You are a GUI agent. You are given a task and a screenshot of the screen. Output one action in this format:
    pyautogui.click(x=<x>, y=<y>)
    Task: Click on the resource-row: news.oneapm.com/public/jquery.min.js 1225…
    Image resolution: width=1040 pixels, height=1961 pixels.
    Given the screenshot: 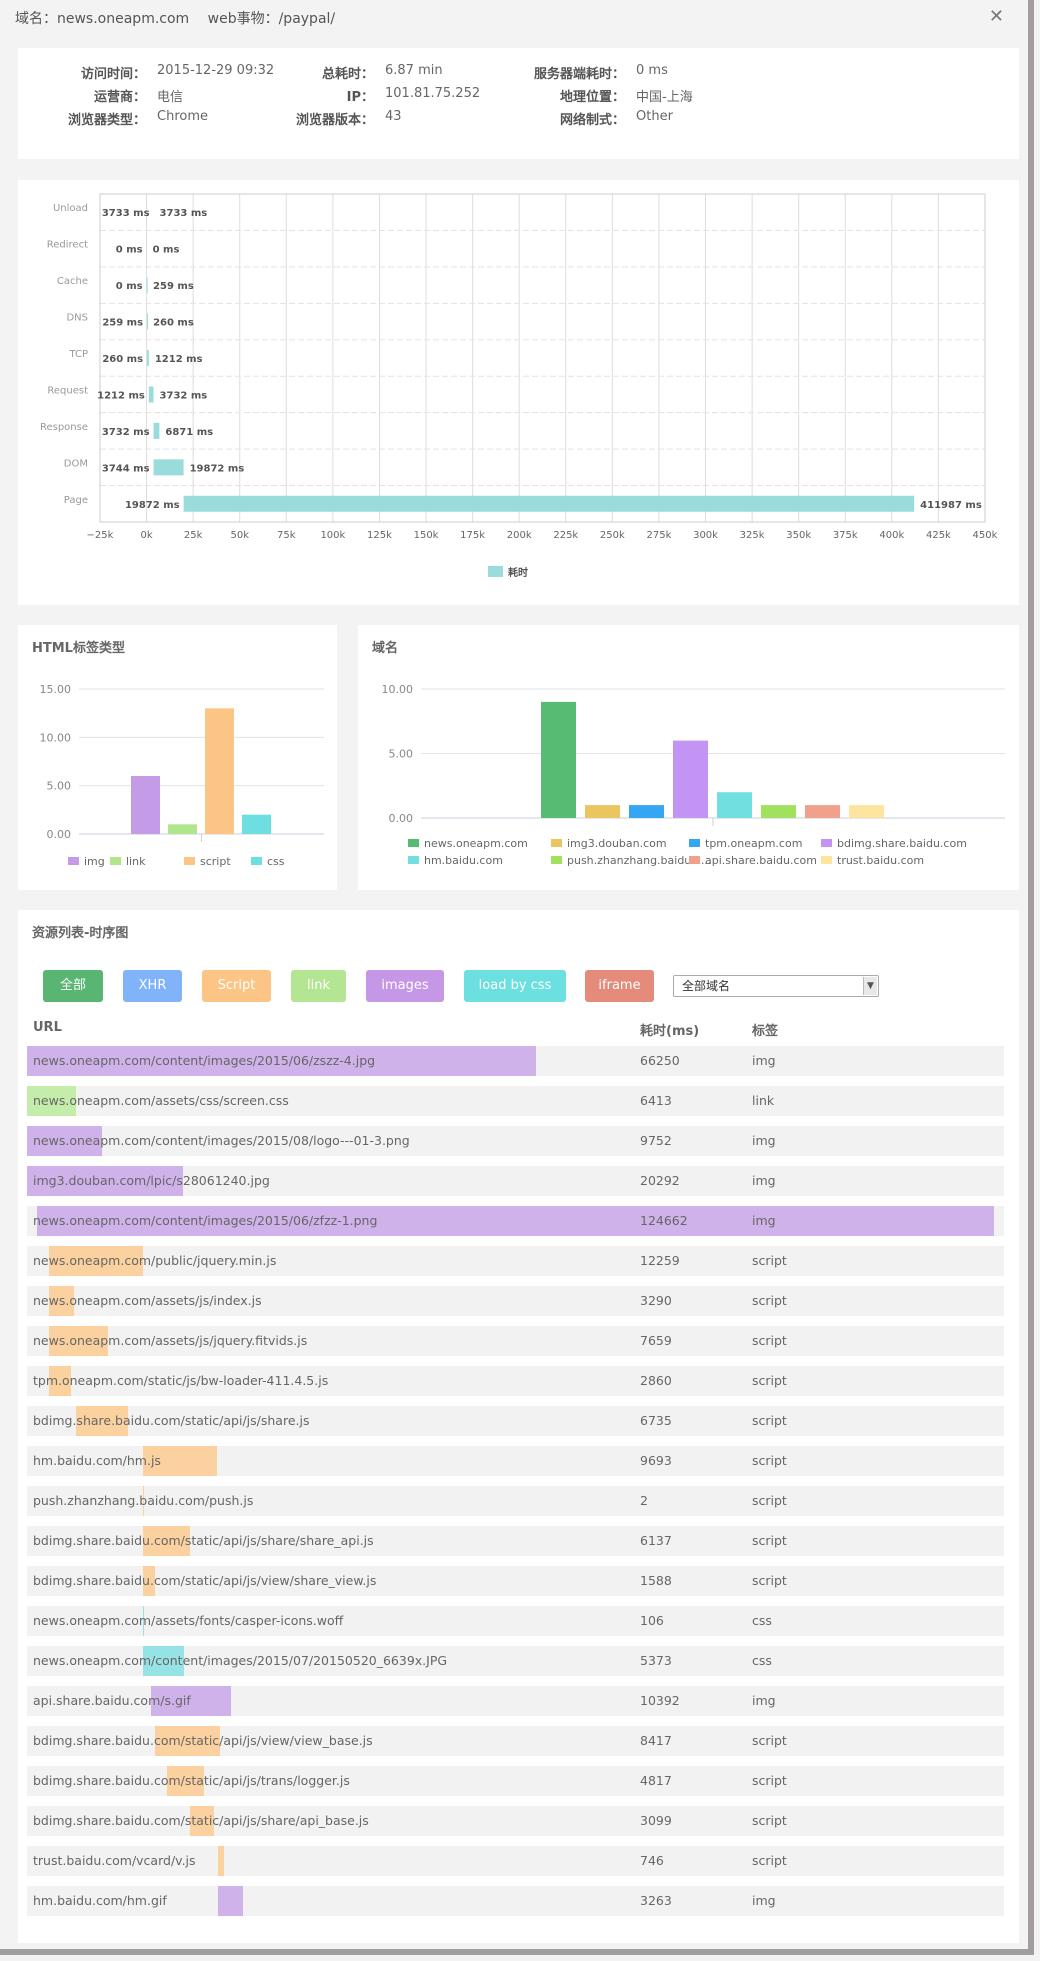 What is the action you would take?
    pyautogui.click(x=515, y=1261)
    